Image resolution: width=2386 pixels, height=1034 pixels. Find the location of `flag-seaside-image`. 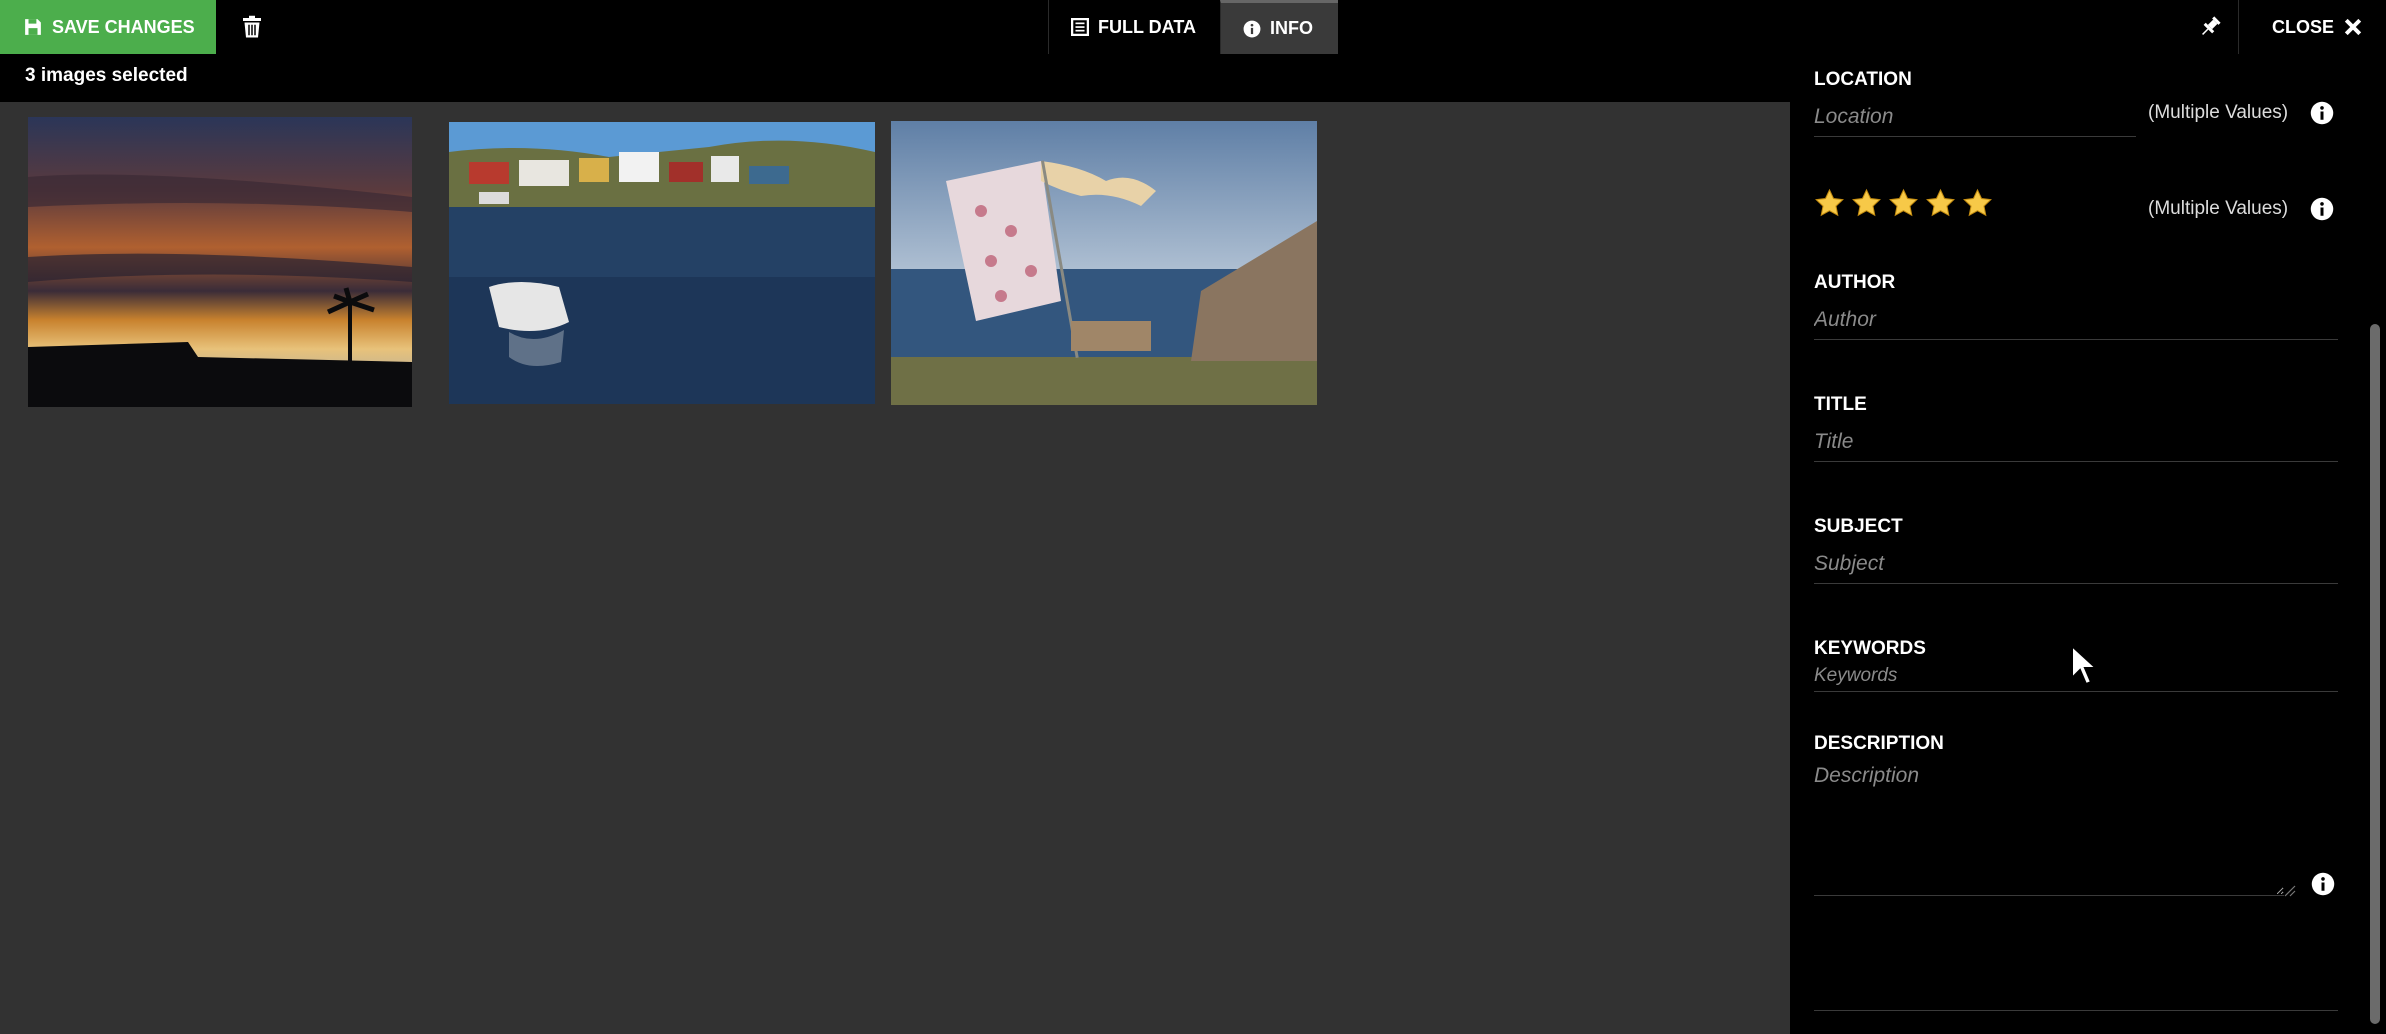

flag-seaside-image is located at coordinates (1104, 263).